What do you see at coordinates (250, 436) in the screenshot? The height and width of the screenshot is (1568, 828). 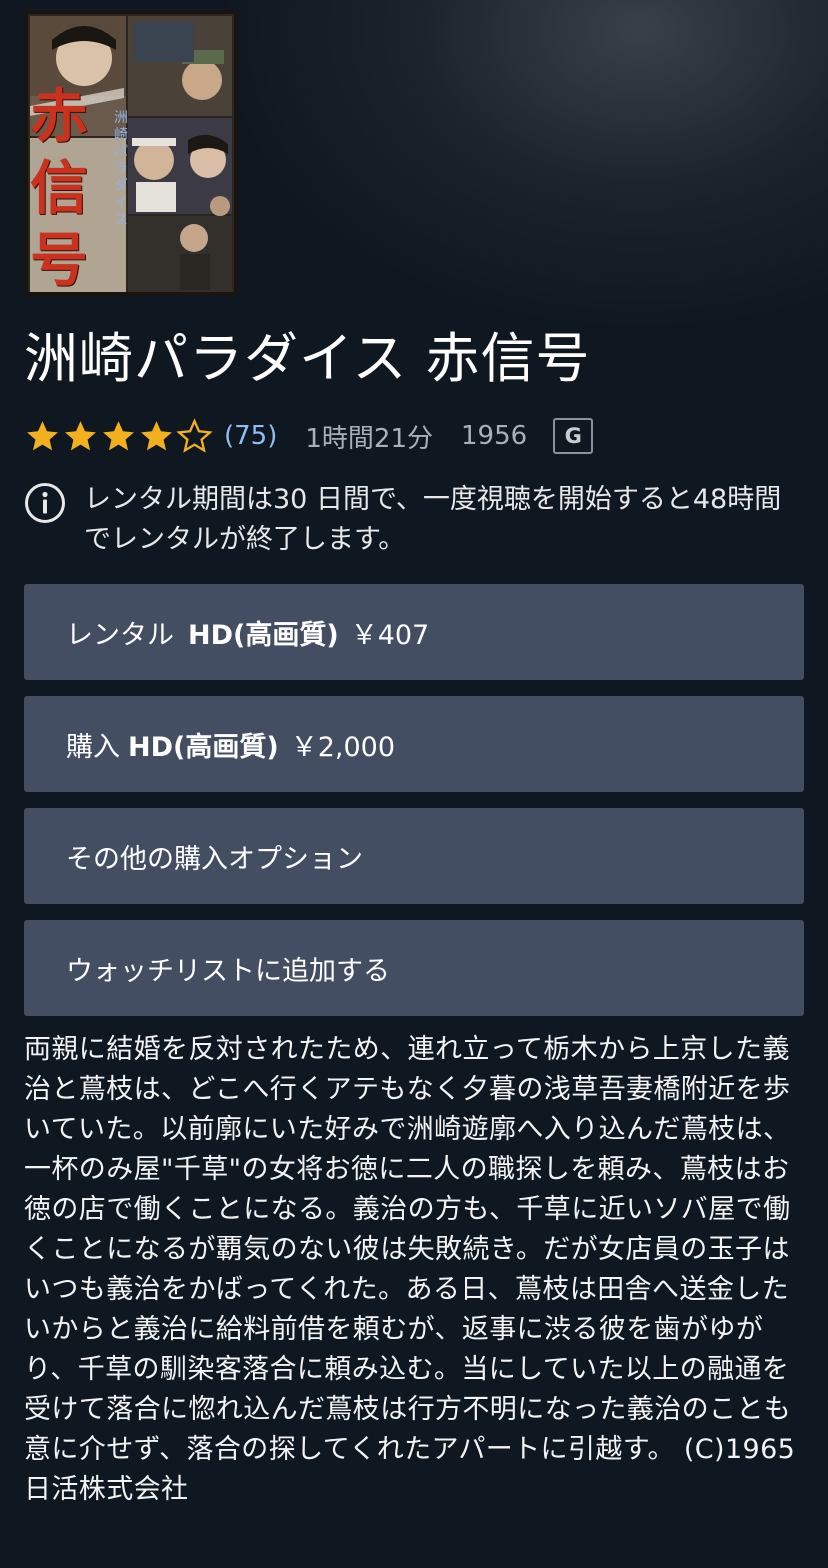 I see `review-count-link: (75)` at bounding box center [250, 436].